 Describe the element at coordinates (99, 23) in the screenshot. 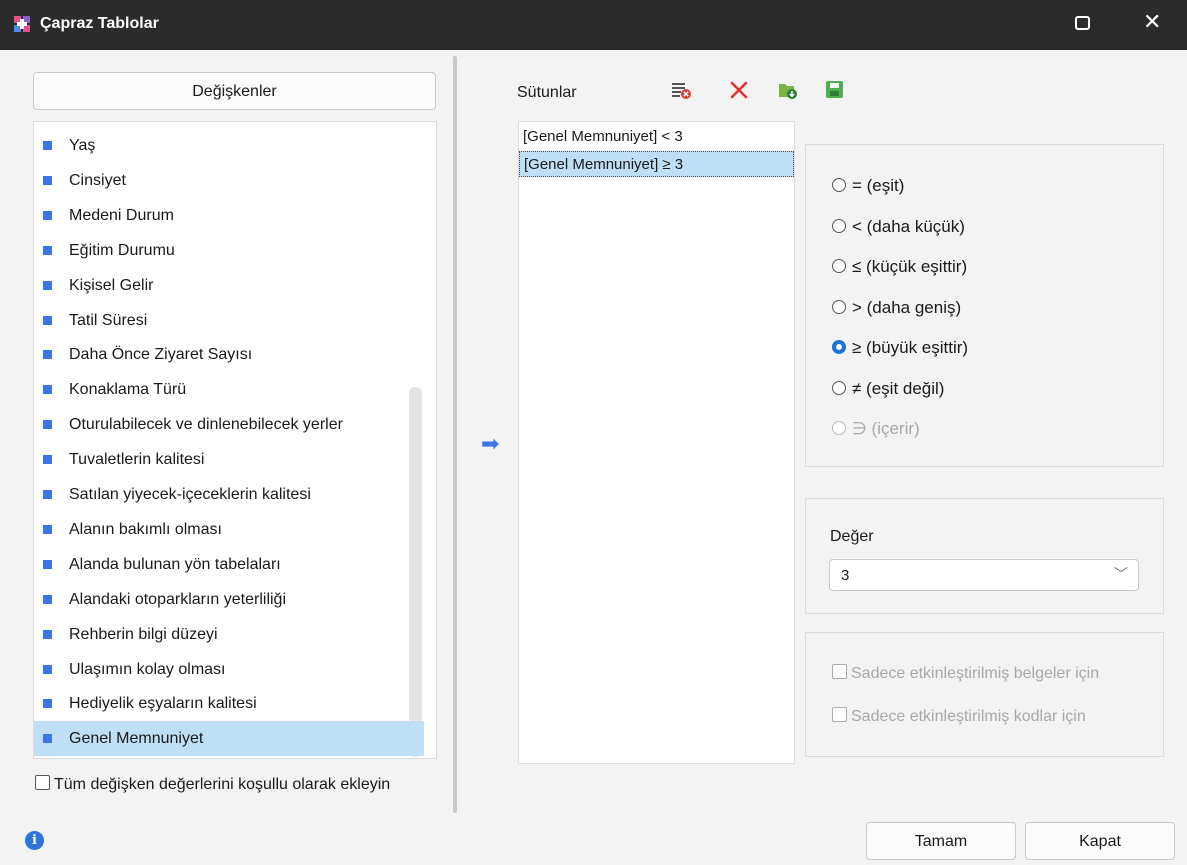

I see `window-title: Çapraz Tablolar` at that location.